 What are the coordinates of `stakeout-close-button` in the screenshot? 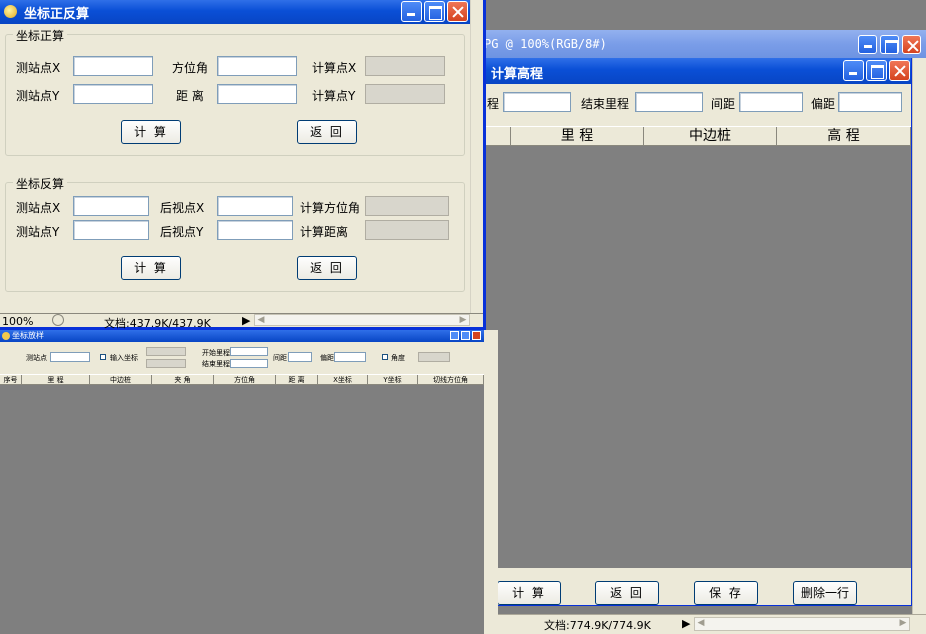 It's located at (476, 335).